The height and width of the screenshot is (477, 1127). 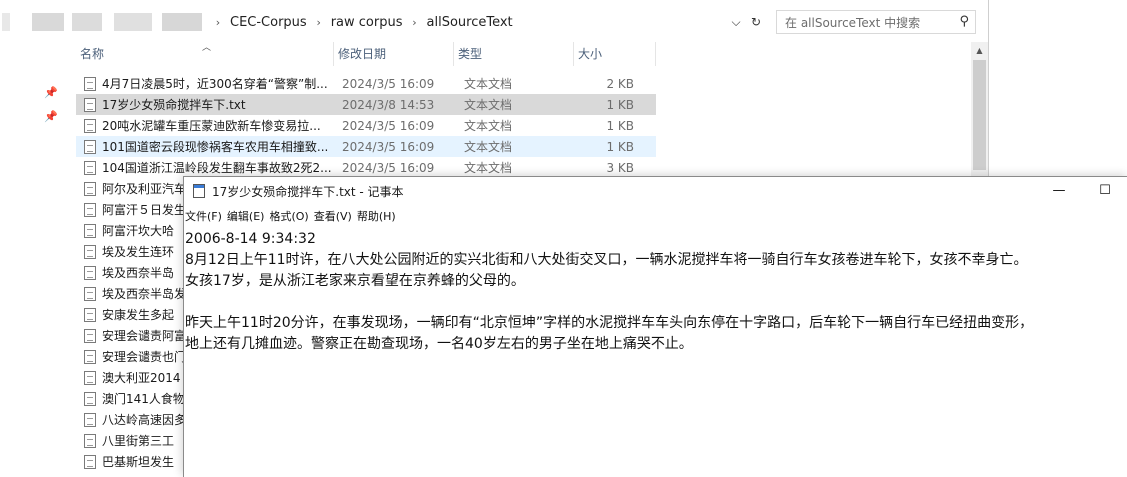 I want to click on breadcrumb-raw-corpus: raw corpus, so click(x=367, y=22).